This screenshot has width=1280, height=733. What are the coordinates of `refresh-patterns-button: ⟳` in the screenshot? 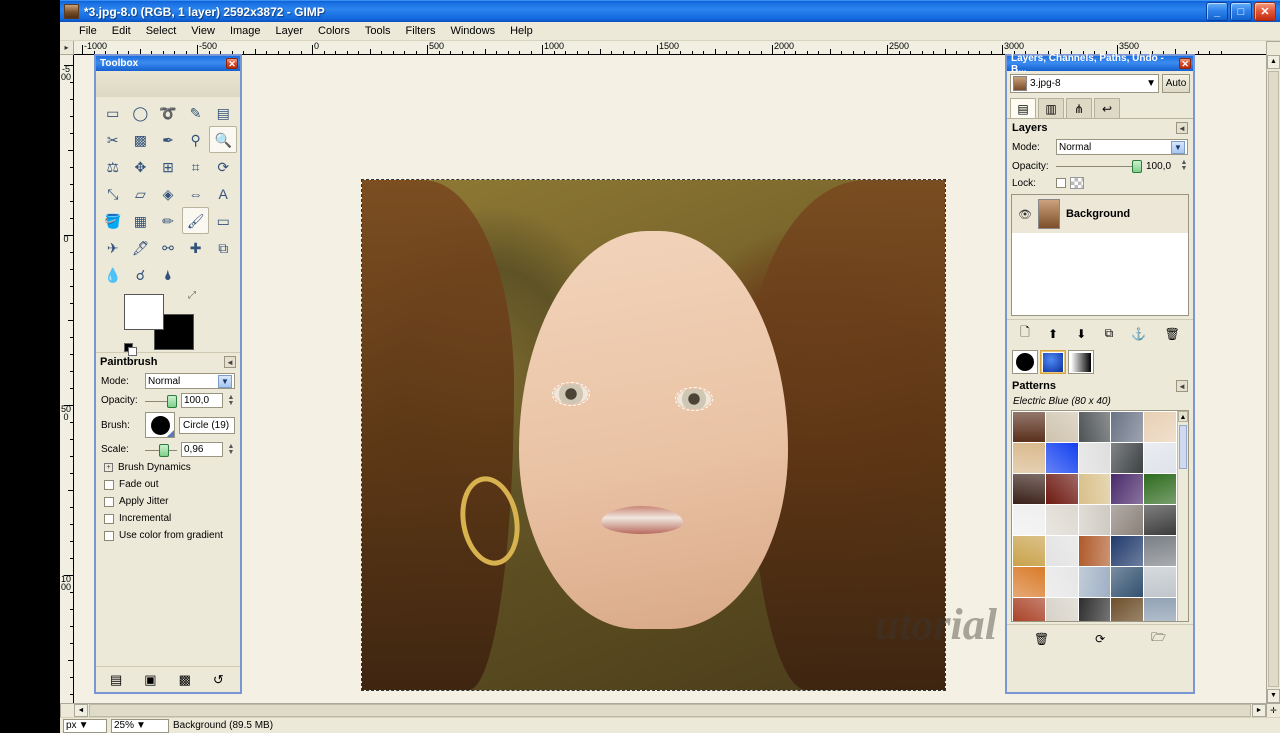 It's located at (1100, 639).